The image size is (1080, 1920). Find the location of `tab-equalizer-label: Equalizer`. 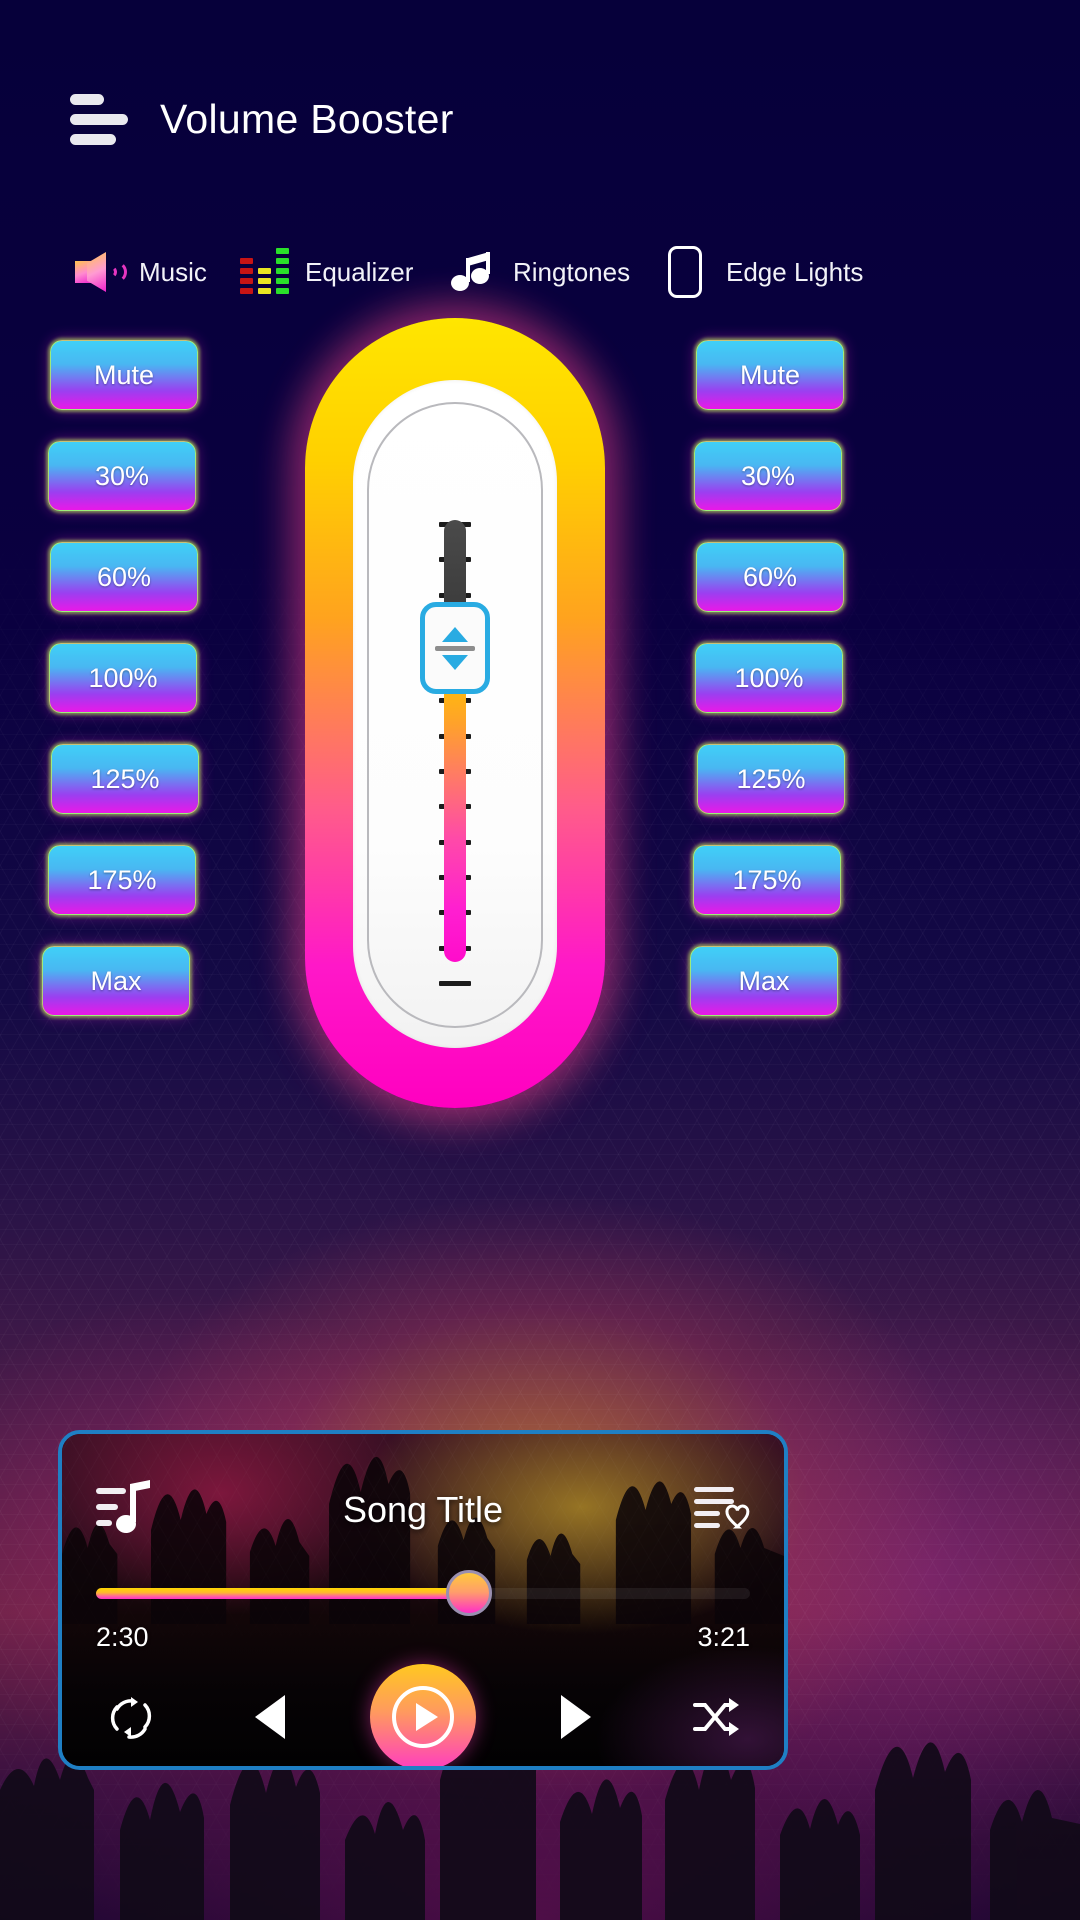

tab-equalizer-label: Equalizer is located at coordinates (359, 271).